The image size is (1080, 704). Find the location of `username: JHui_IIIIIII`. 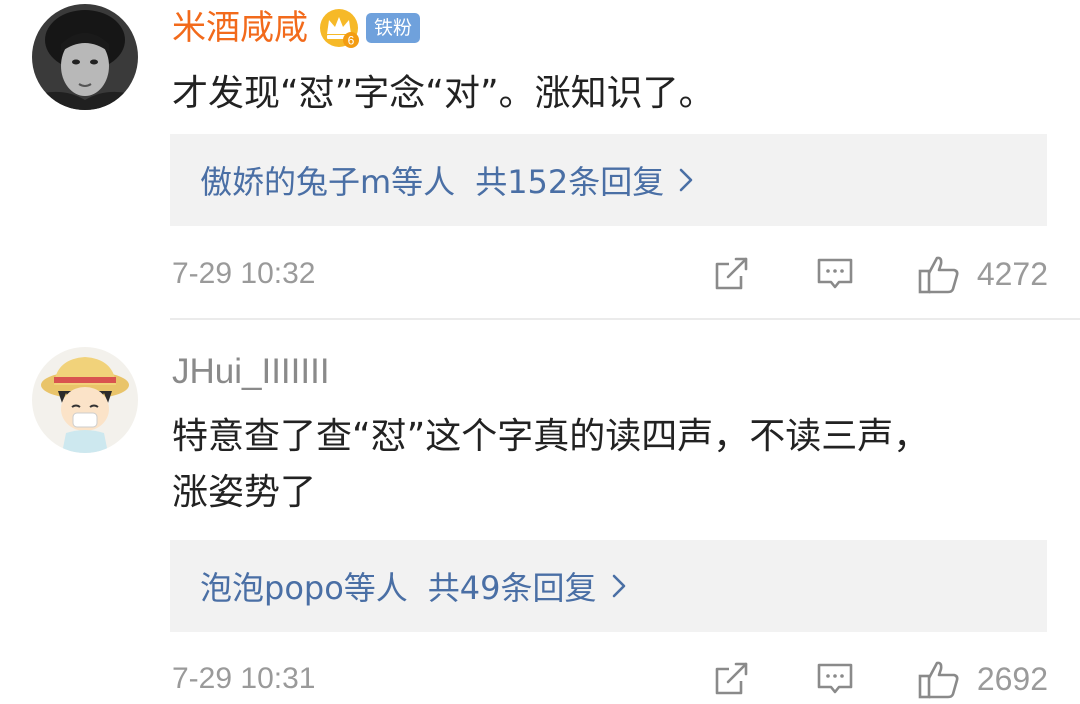

username: JHui_IIIIIII is located at coordinates (251, 372).